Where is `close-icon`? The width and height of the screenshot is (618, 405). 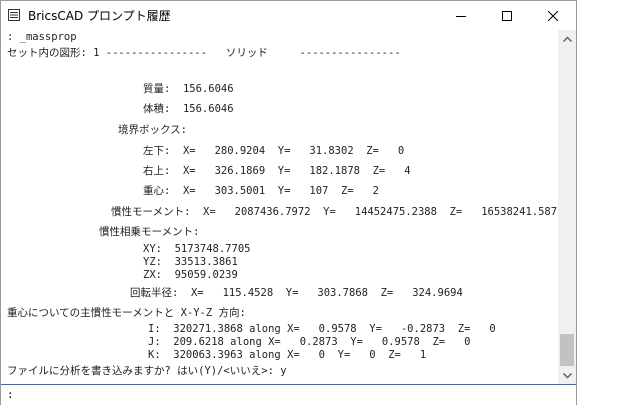 close-icon is located at coordinates (553, 15).